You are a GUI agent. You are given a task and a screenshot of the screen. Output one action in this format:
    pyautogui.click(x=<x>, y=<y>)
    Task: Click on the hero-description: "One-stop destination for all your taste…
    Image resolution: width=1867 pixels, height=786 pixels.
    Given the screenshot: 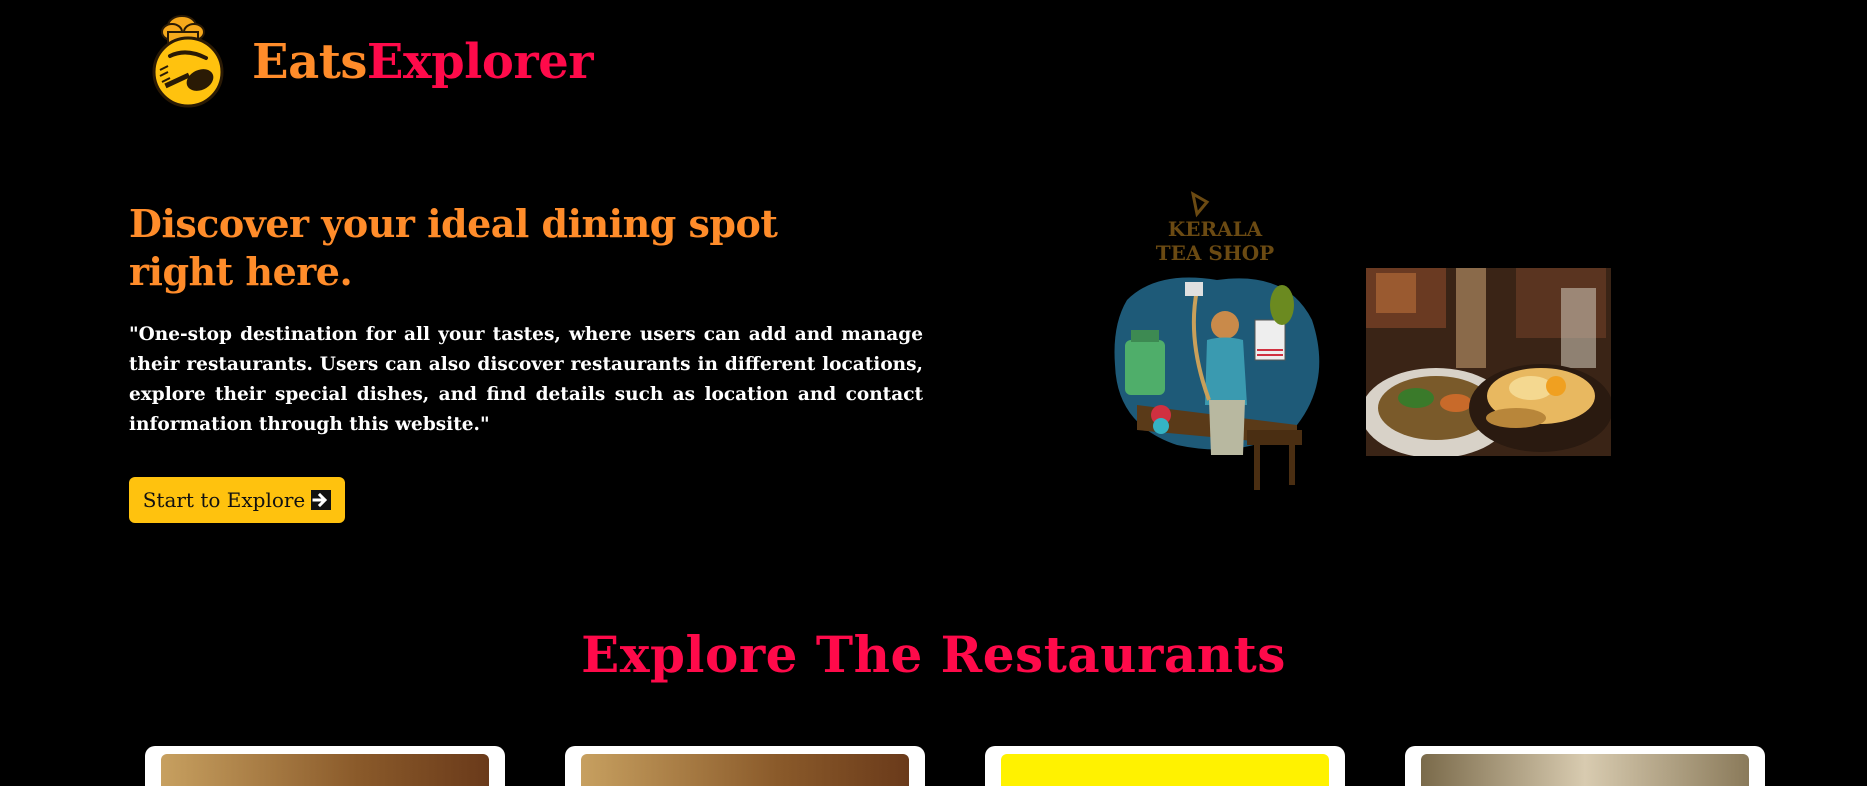 What is the action you would take?
    pyautogui.click(x=526, y=379)
    